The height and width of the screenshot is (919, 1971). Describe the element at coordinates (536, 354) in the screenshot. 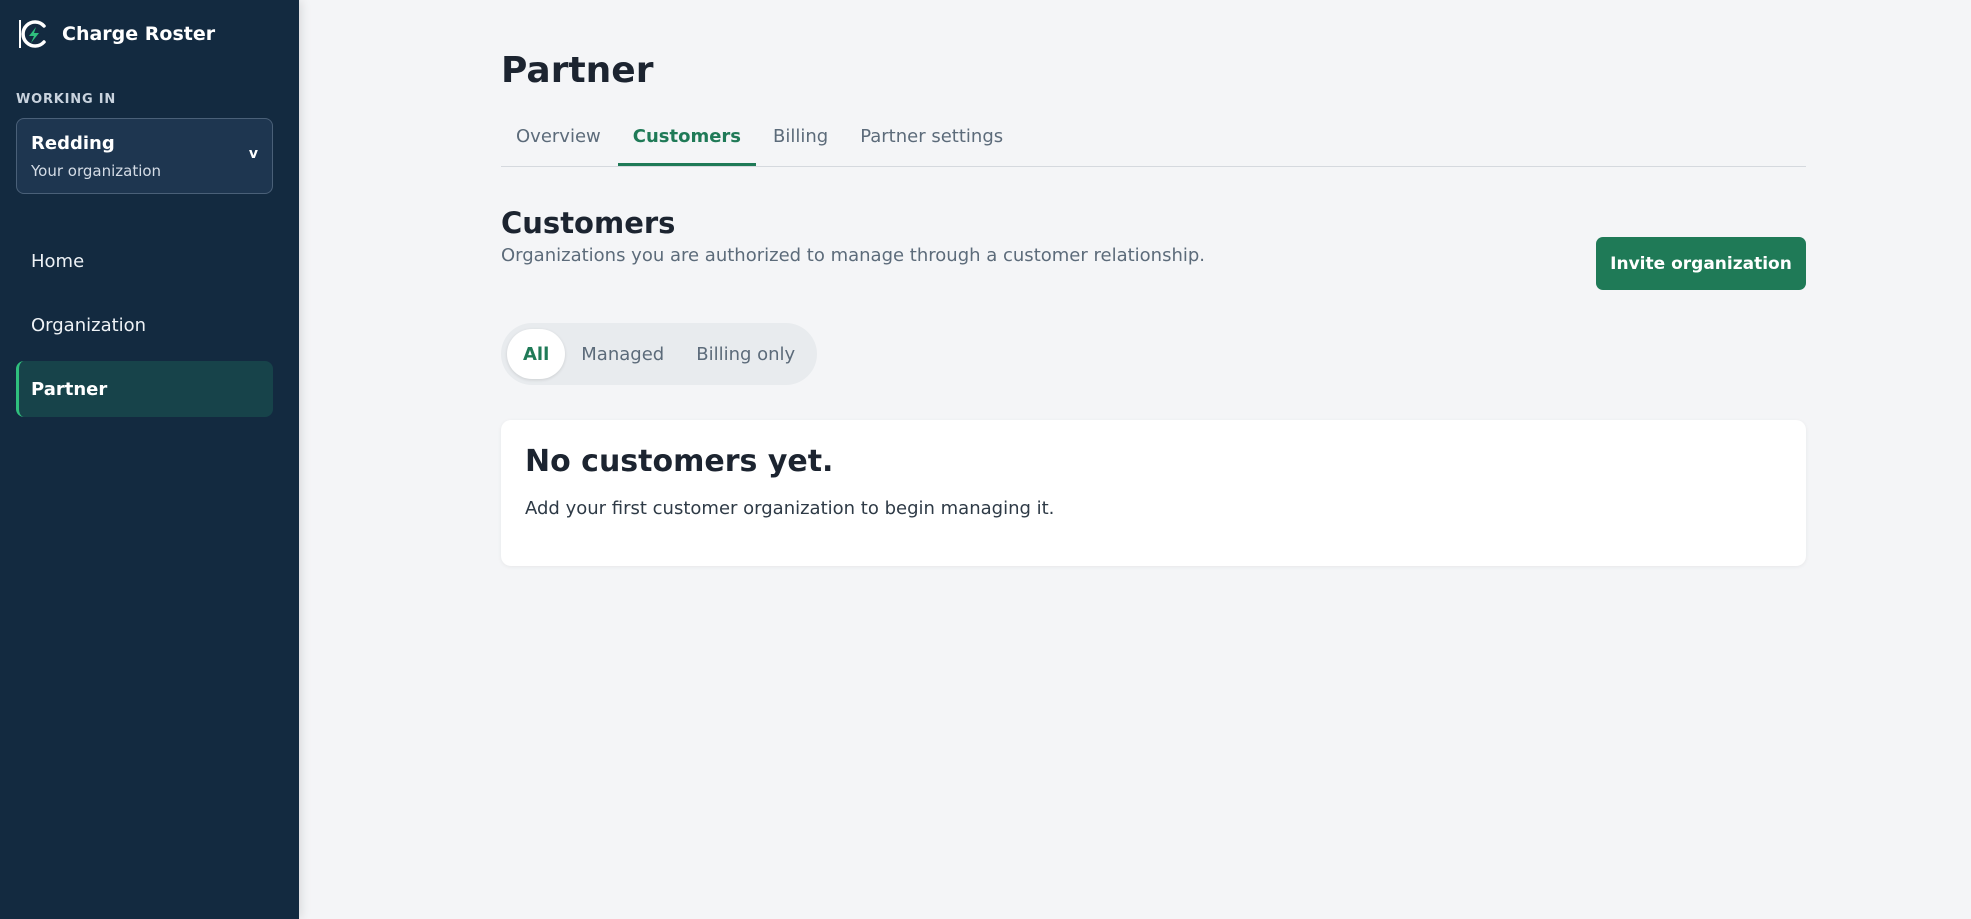

I see `filter-all: All` at that location.